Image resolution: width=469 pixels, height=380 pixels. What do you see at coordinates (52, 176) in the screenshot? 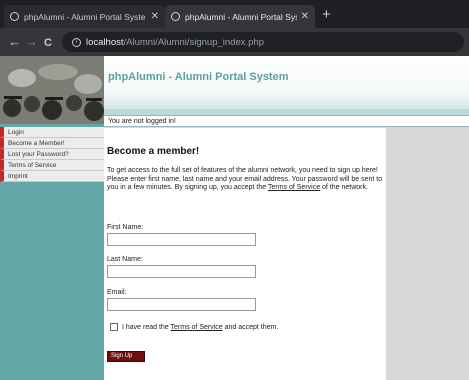
I see `sidebar-item-imprint: Imprint` at bounding box center [52, 176].